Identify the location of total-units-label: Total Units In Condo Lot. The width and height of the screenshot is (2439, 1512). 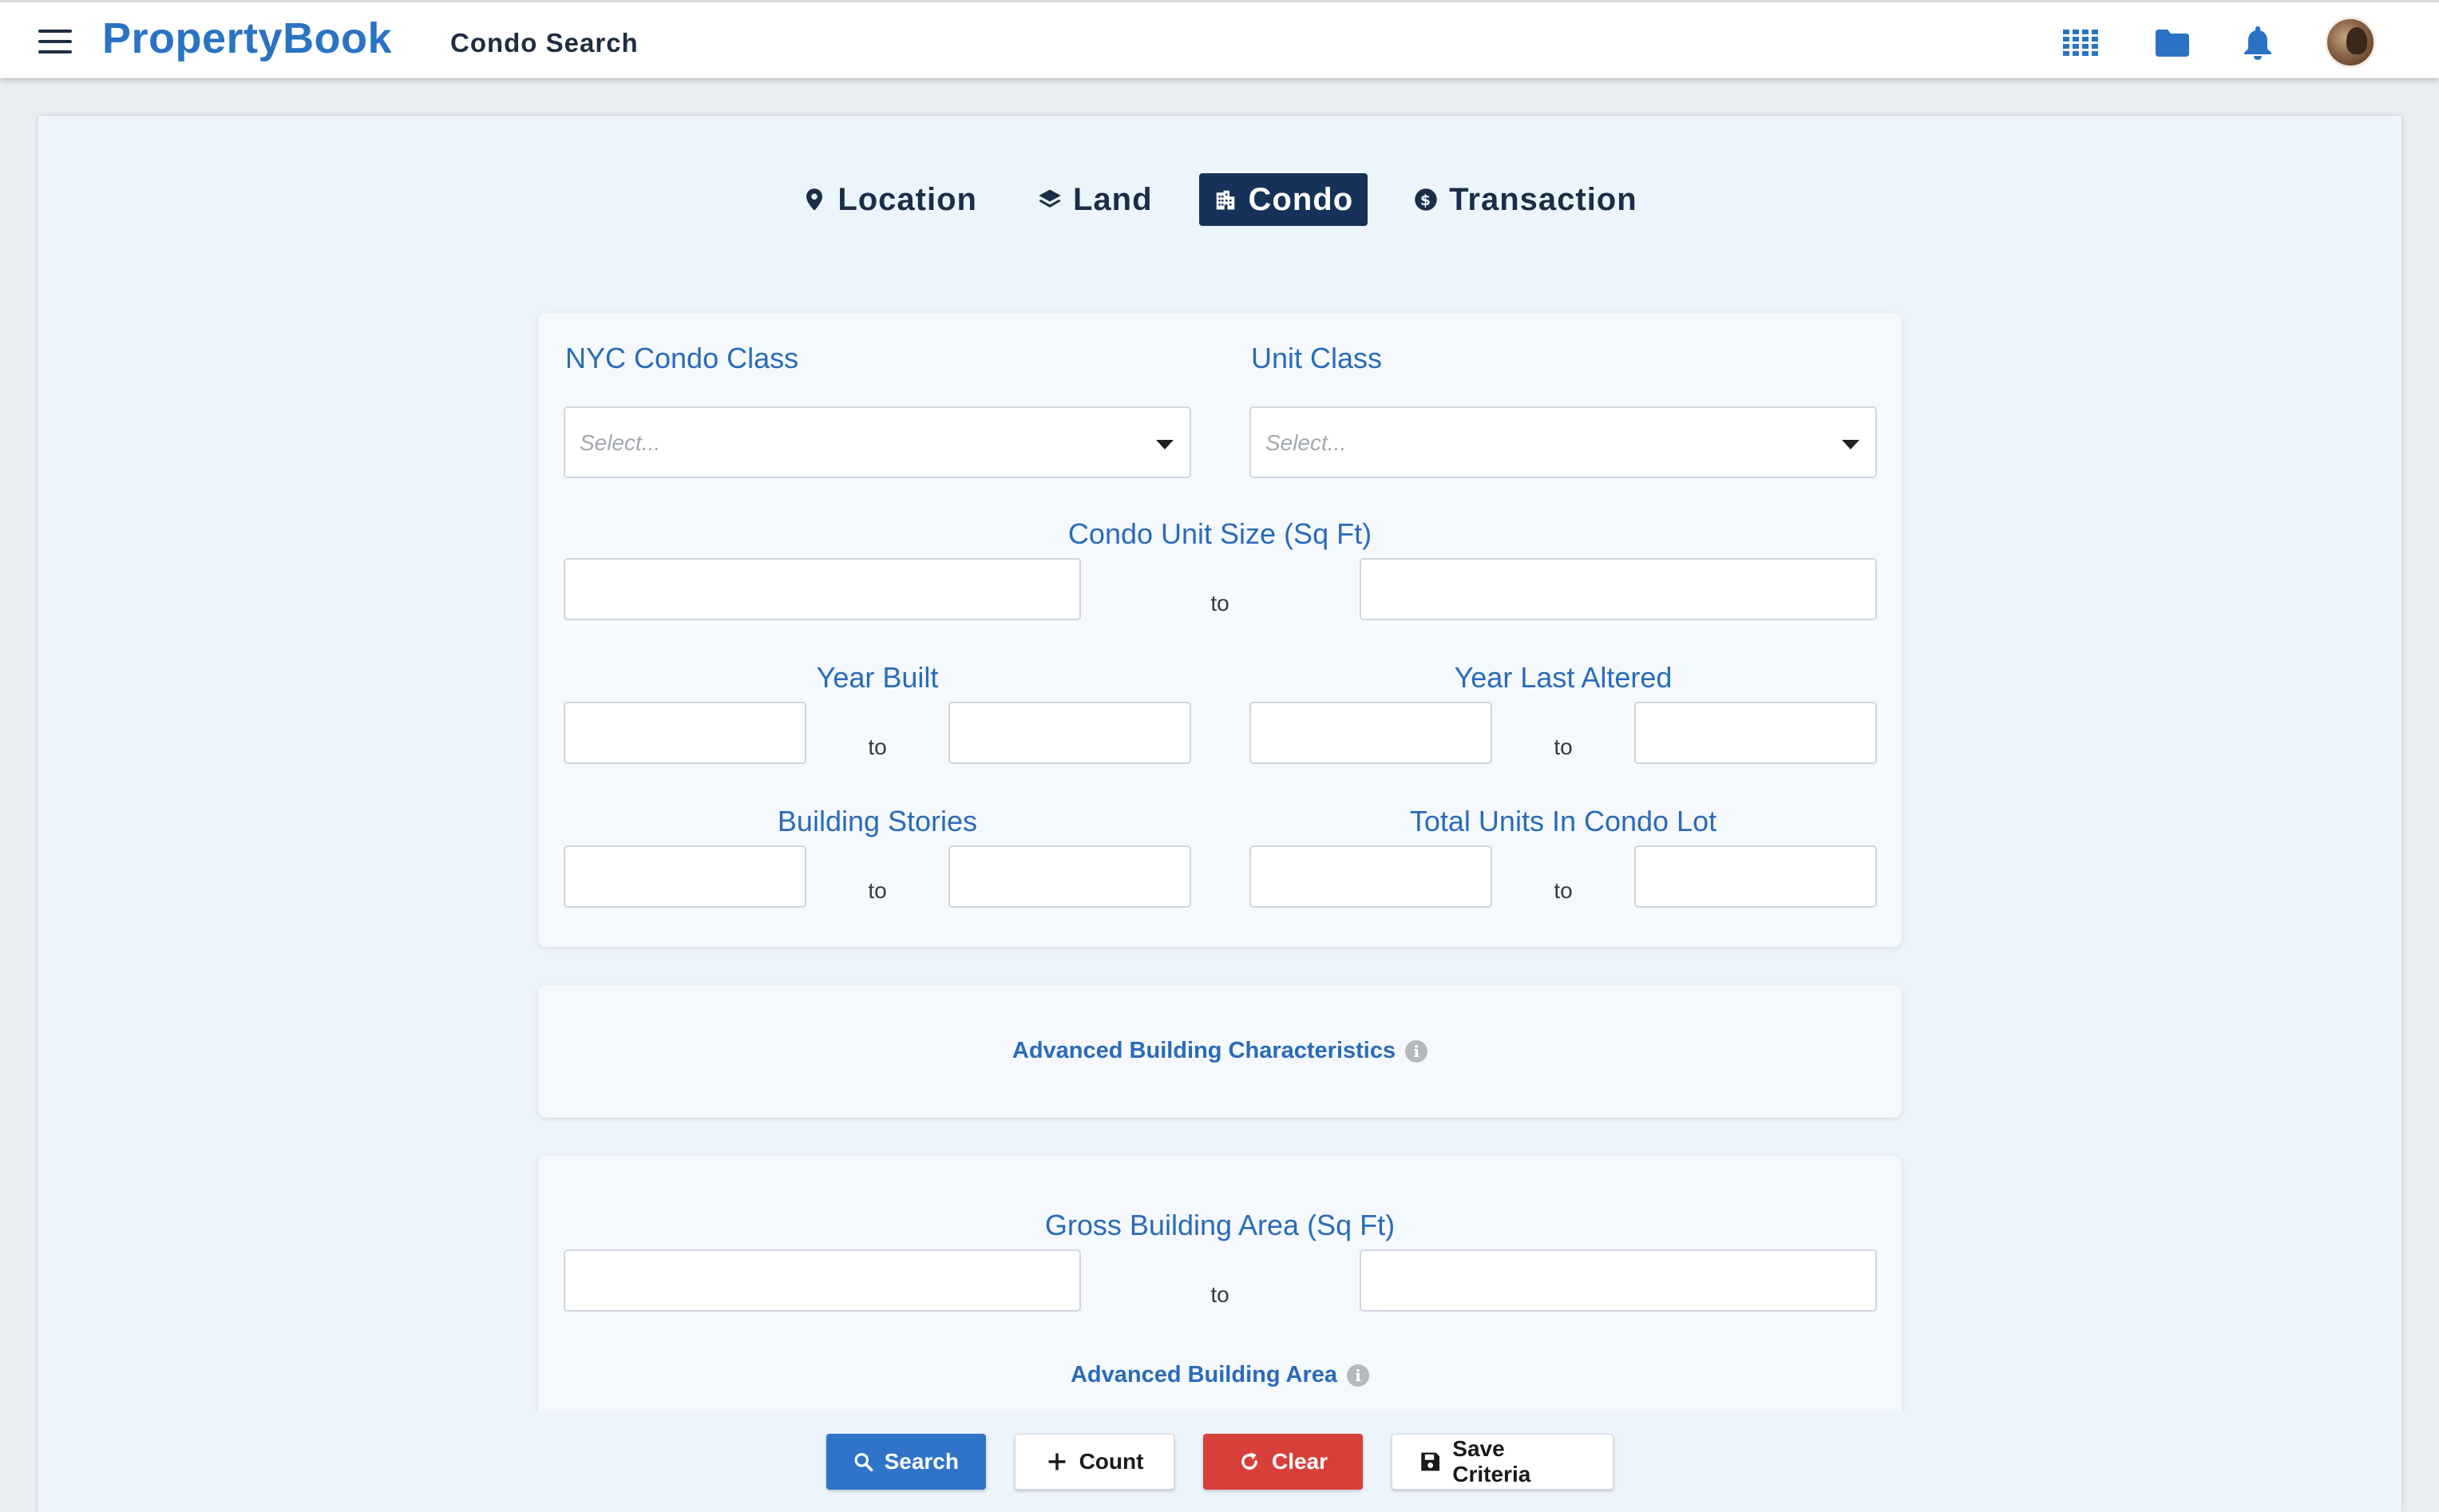
(1563, 821).